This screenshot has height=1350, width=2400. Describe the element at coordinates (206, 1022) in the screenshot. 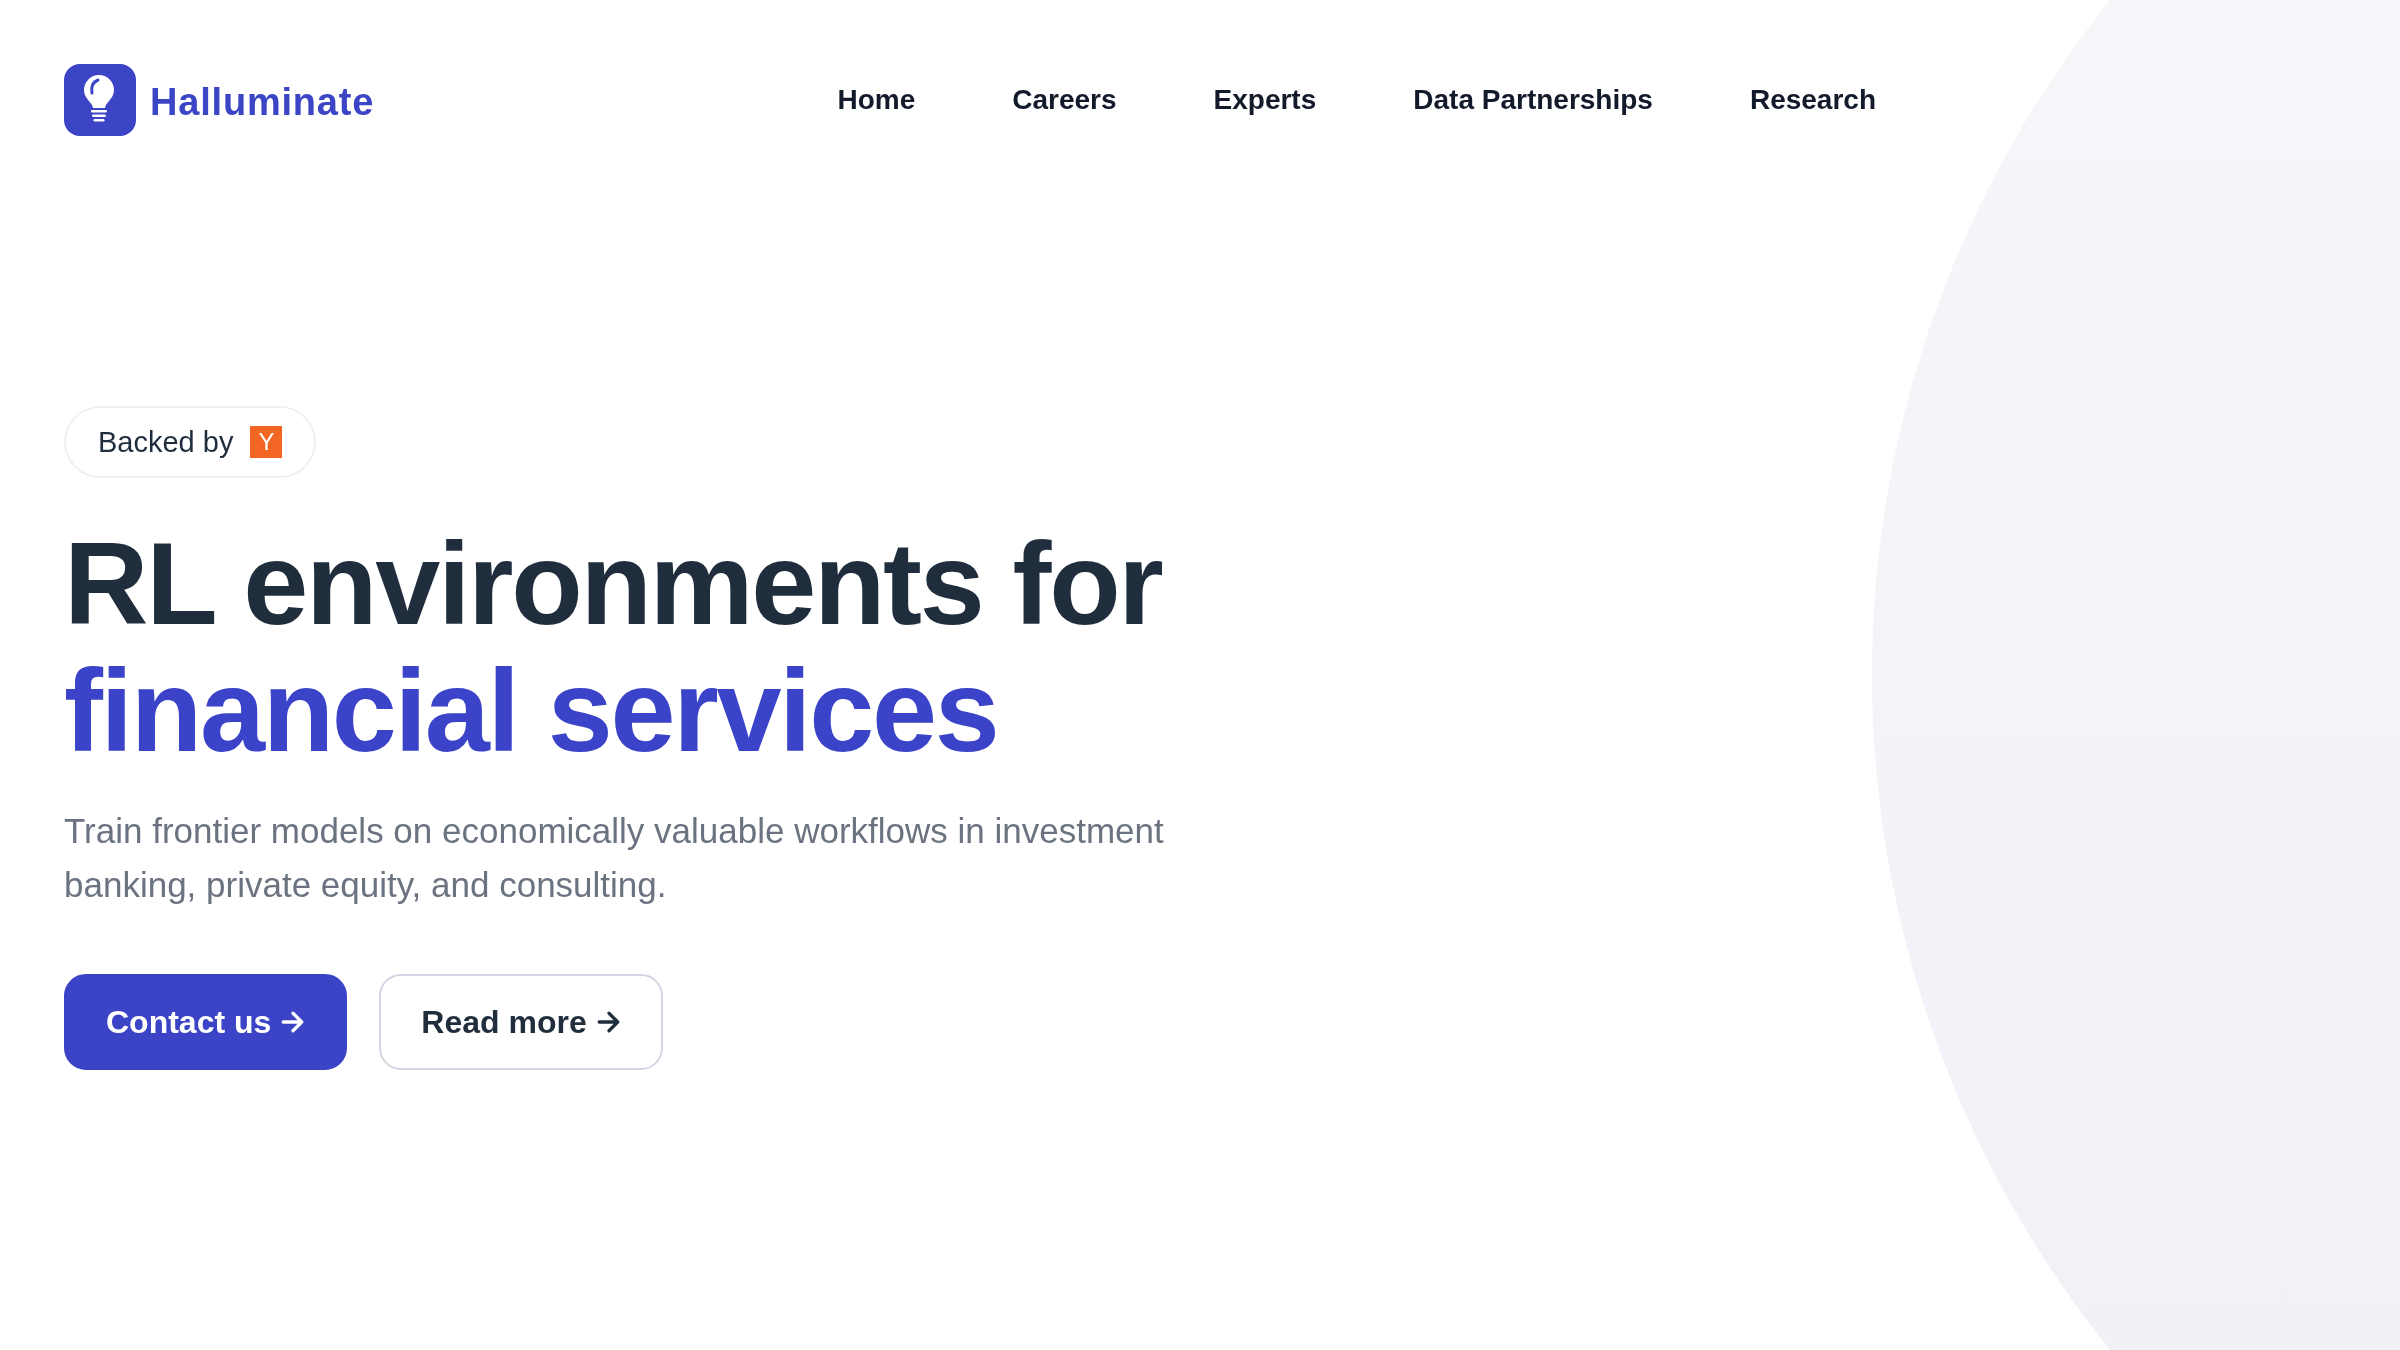

I see `primary-button: Contact us` at that location.